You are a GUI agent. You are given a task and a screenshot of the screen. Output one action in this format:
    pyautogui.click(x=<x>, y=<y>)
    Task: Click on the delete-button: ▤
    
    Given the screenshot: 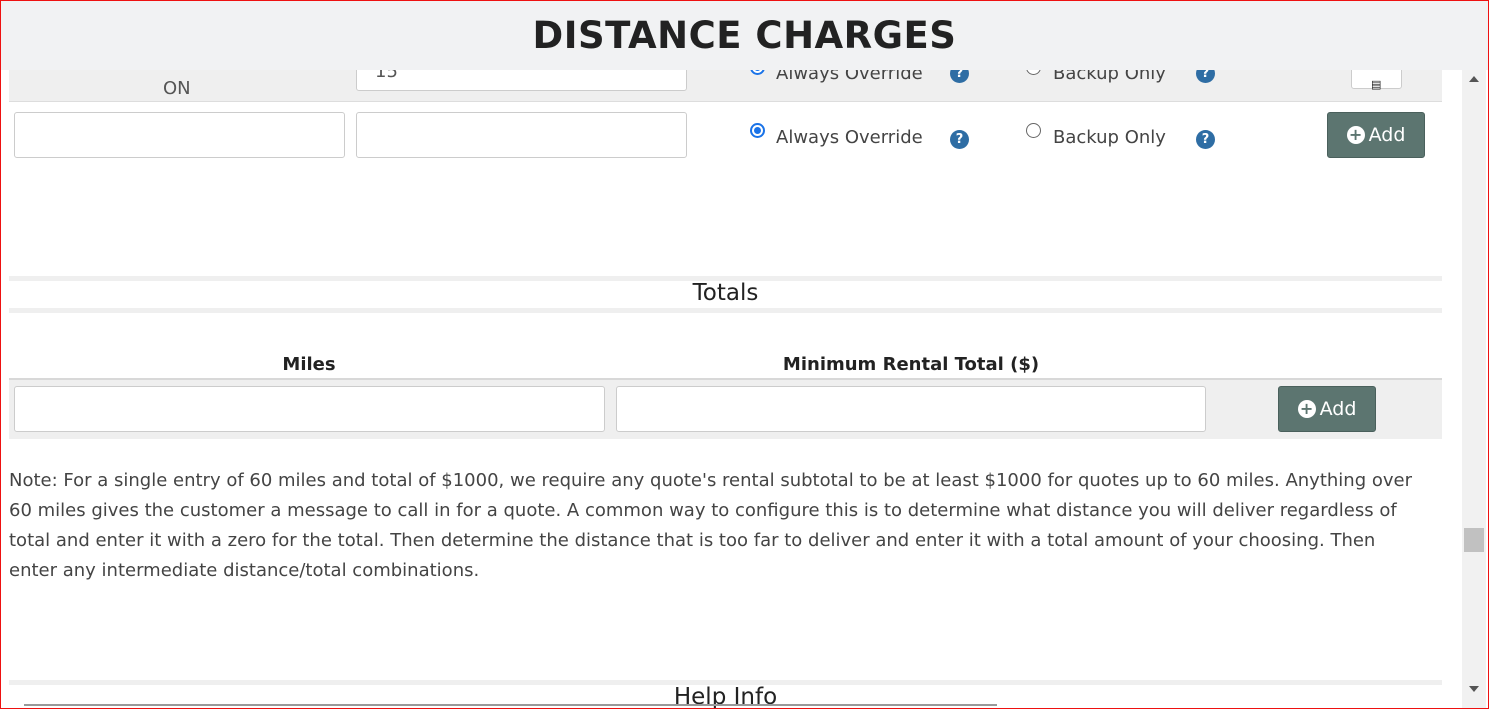 What is the action you would take?
    pyautogui.click(x=1376, y=80)
    